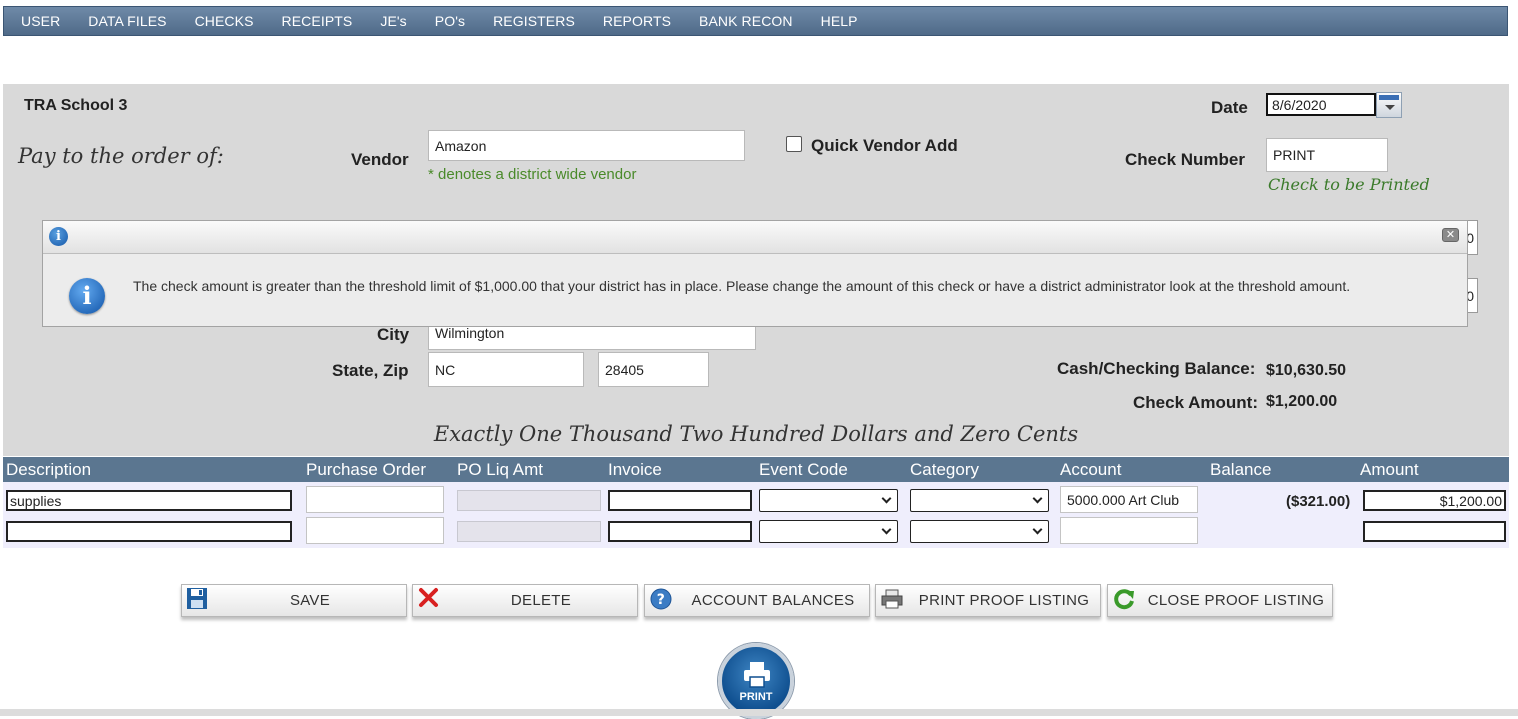 The height and width of the screenshot is (719, 1518). I want to click on delete-label: DELETE, so click(541, 600).